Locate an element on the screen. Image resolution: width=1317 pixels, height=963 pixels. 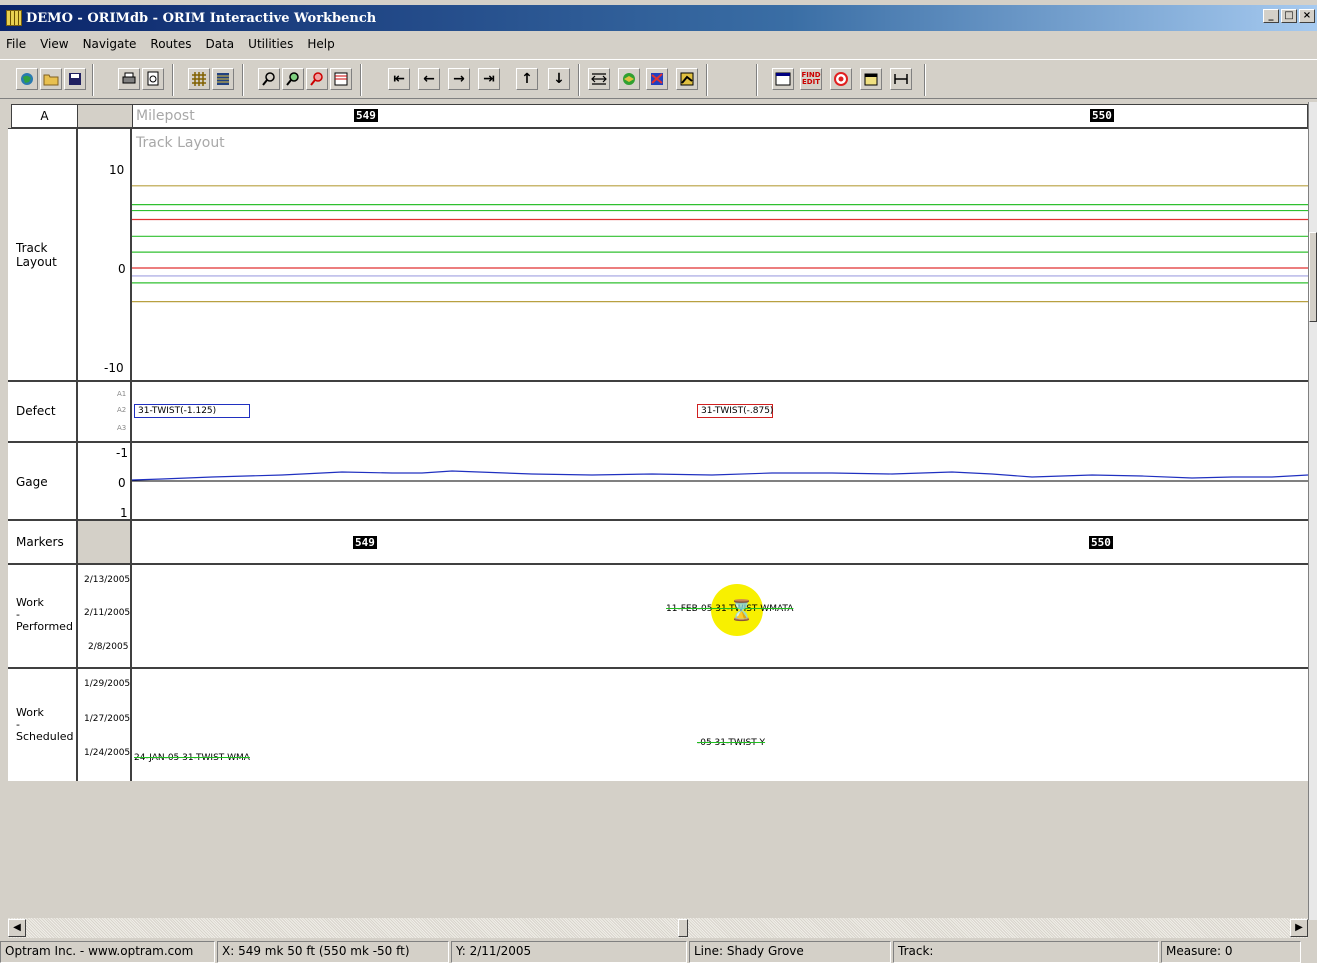
status-track: Track: is located at coordinates (1026, 952).